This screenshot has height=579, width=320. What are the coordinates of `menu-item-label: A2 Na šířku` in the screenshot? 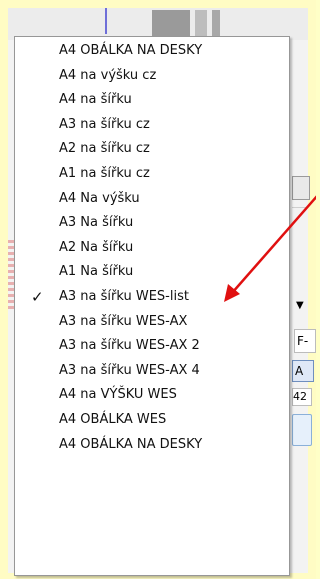 It's located at (96, 247).